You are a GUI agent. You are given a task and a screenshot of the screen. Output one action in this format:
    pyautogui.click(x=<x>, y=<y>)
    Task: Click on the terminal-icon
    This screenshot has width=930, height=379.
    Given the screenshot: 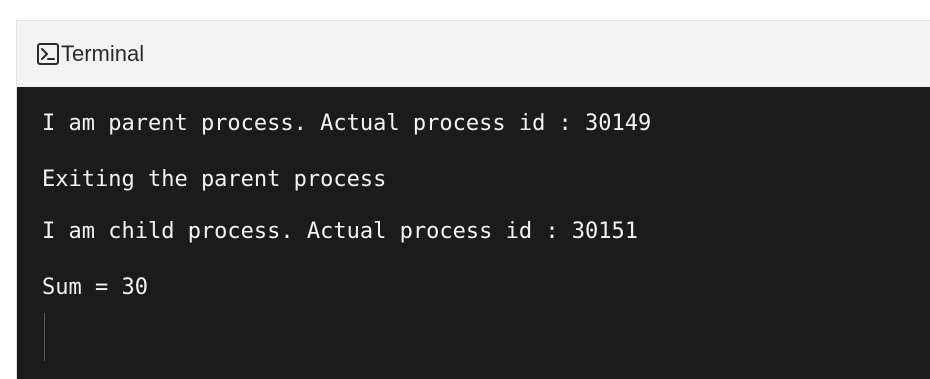 What is the action you would take?
    pyautogui.click(x=48, y=54)
    